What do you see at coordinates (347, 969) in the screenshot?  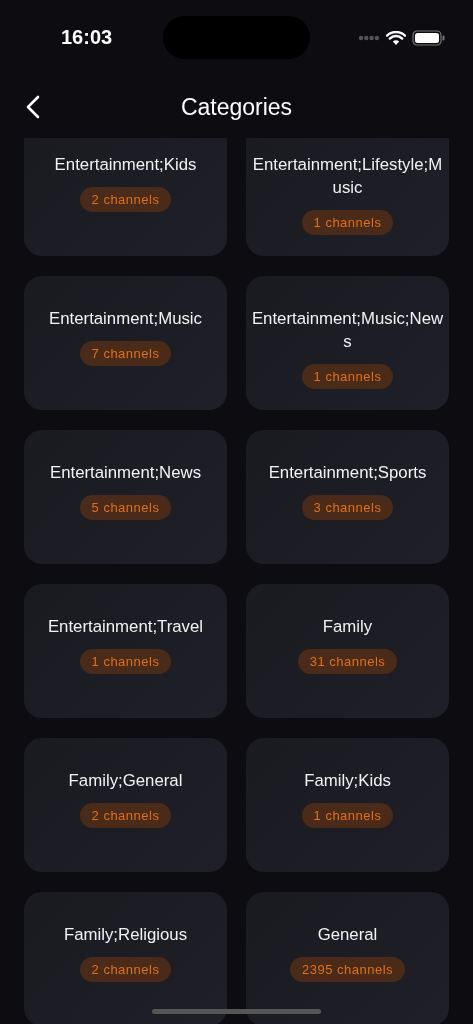 I see `channel-count: 2395 channels` at bounding box center [347, 969].